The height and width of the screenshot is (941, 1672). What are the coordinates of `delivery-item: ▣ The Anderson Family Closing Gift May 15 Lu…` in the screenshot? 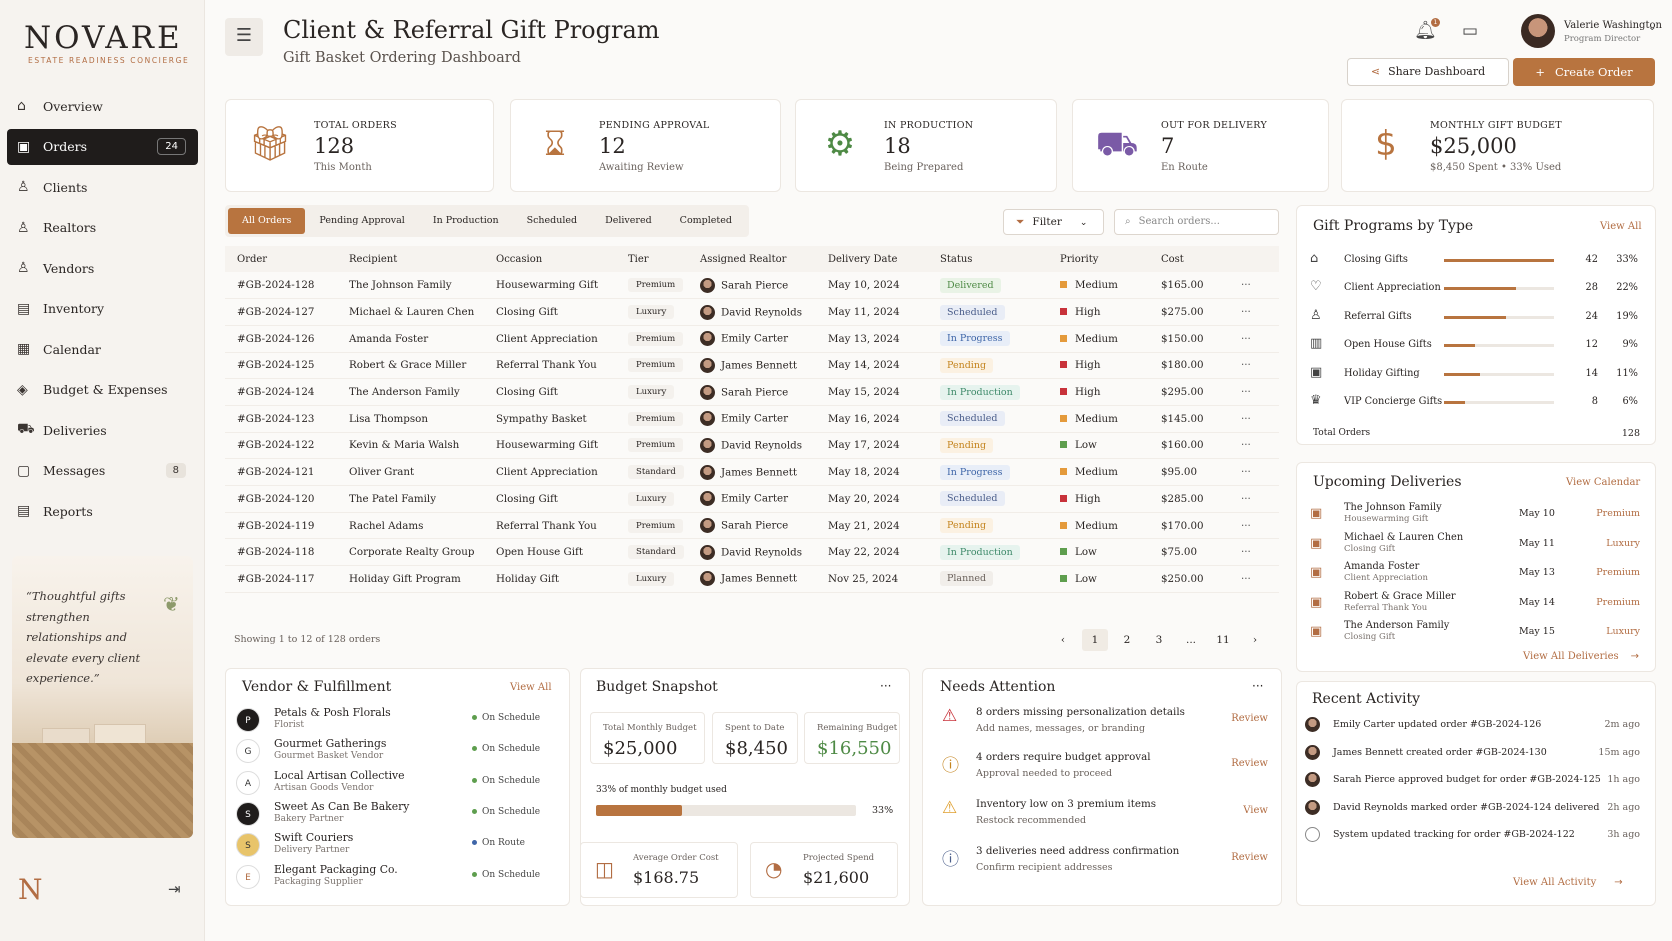 It's located at (1475, 634).